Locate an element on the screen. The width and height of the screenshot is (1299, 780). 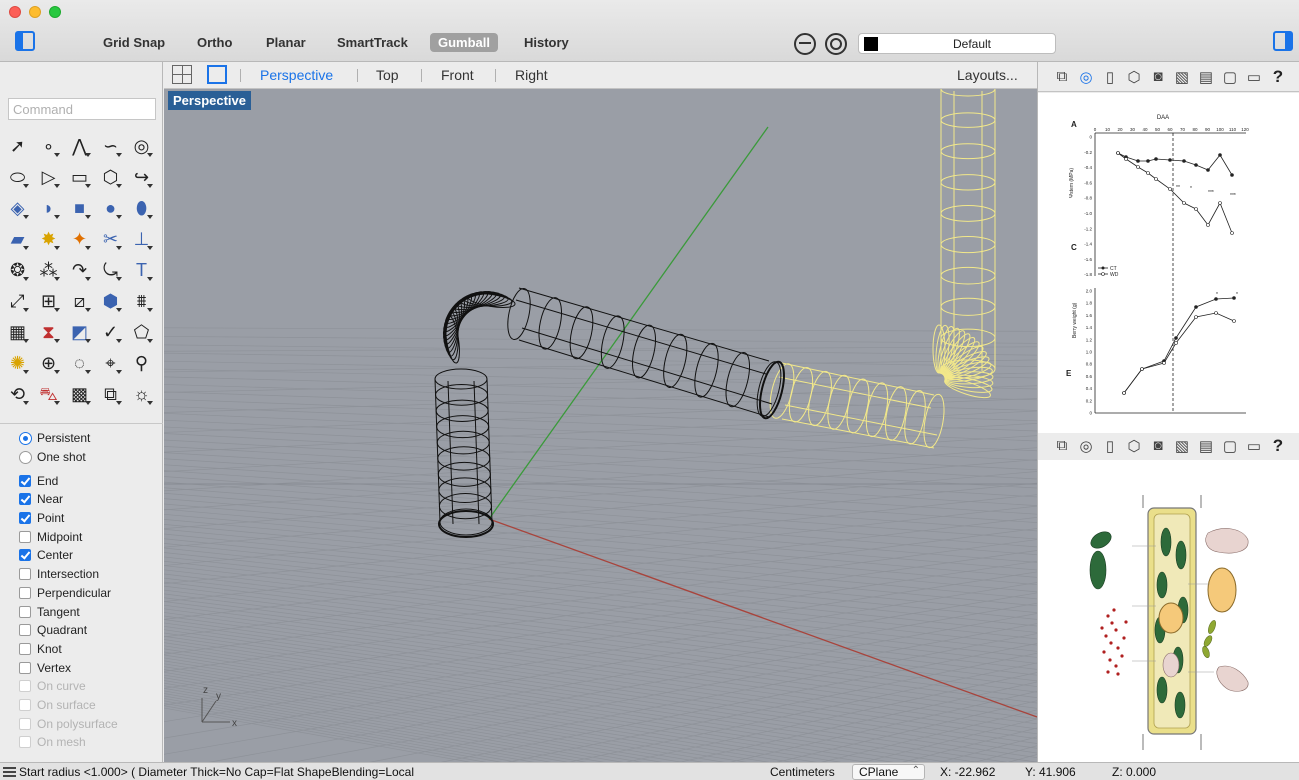
cage-icon: ⧗ is located at coordinates (48, 331).